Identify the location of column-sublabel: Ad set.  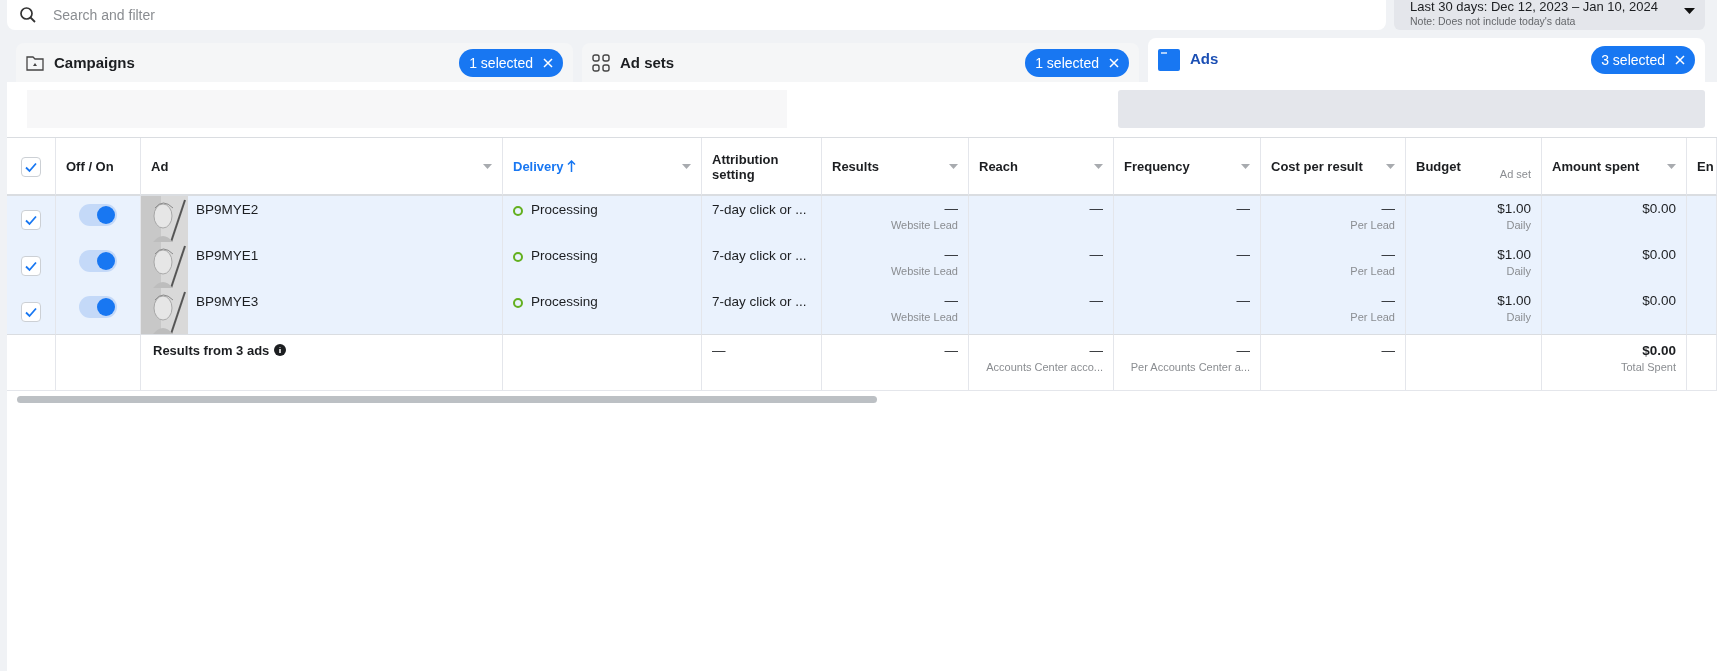
(1515, 174).